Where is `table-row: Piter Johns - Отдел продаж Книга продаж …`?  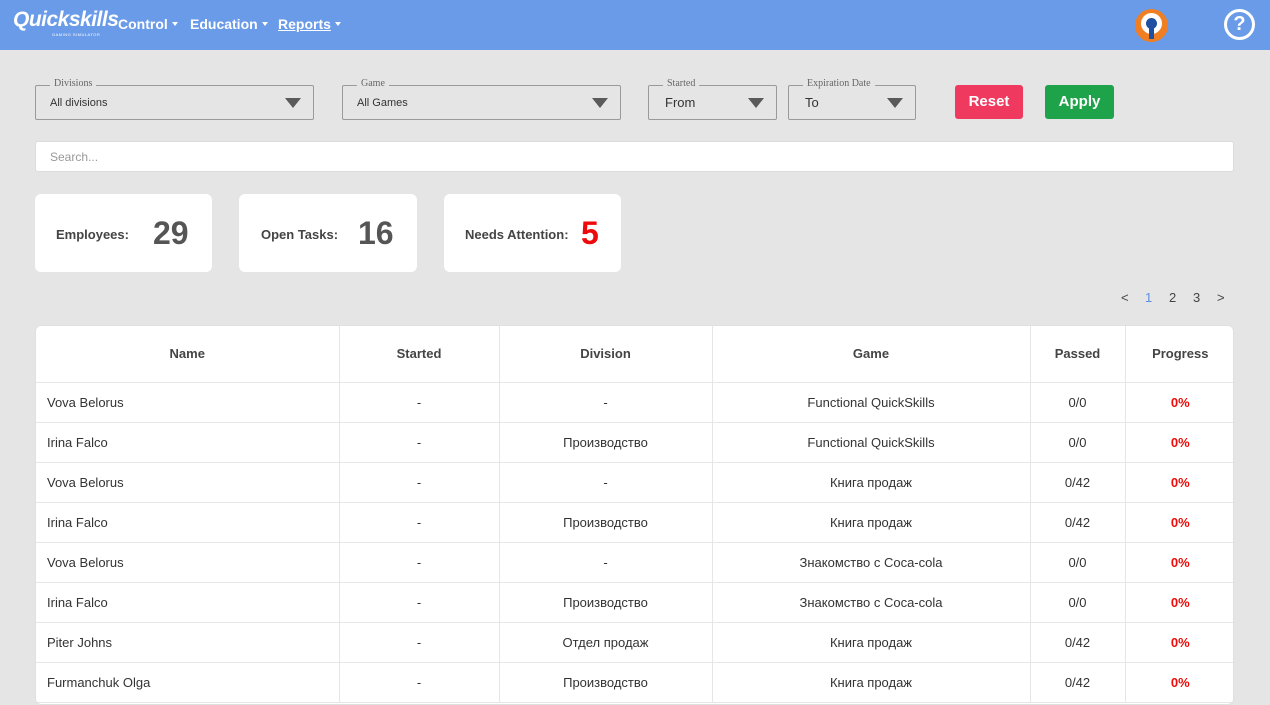
table-row: Piter Johns - Отдел продаж Книга продаж … is located at coordinates (634, 642).